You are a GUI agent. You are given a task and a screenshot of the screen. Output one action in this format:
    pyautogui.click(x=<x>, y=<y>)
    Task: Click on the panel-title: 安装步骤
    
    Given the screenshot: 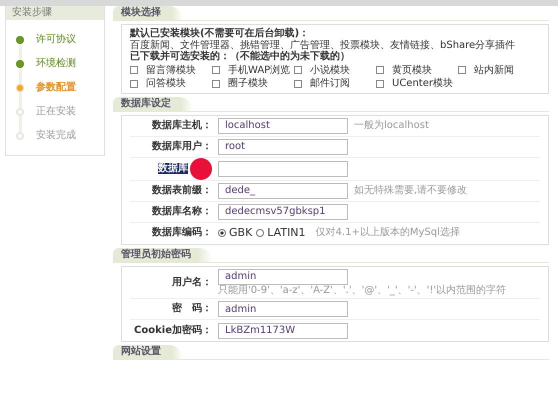 What is the action you would take?
    pyautogui.click(x=55, y=13)
    